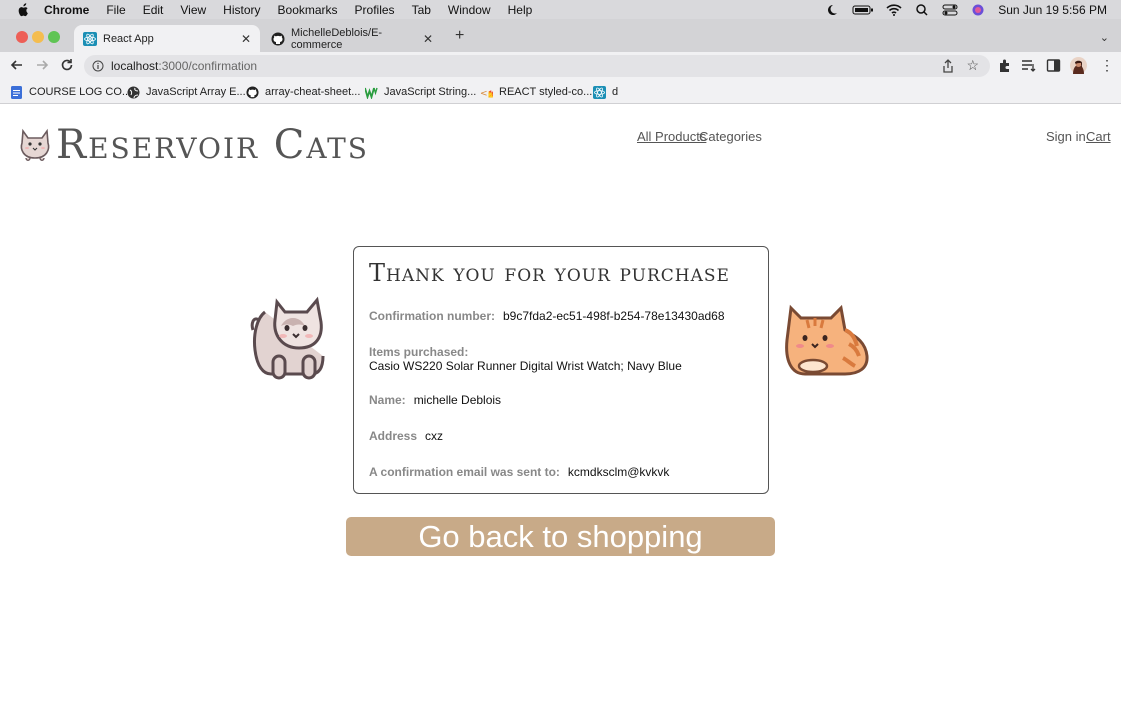 This screenshot has width=1121, height=701. I want to click on wifi-icon, so click(894, 9).